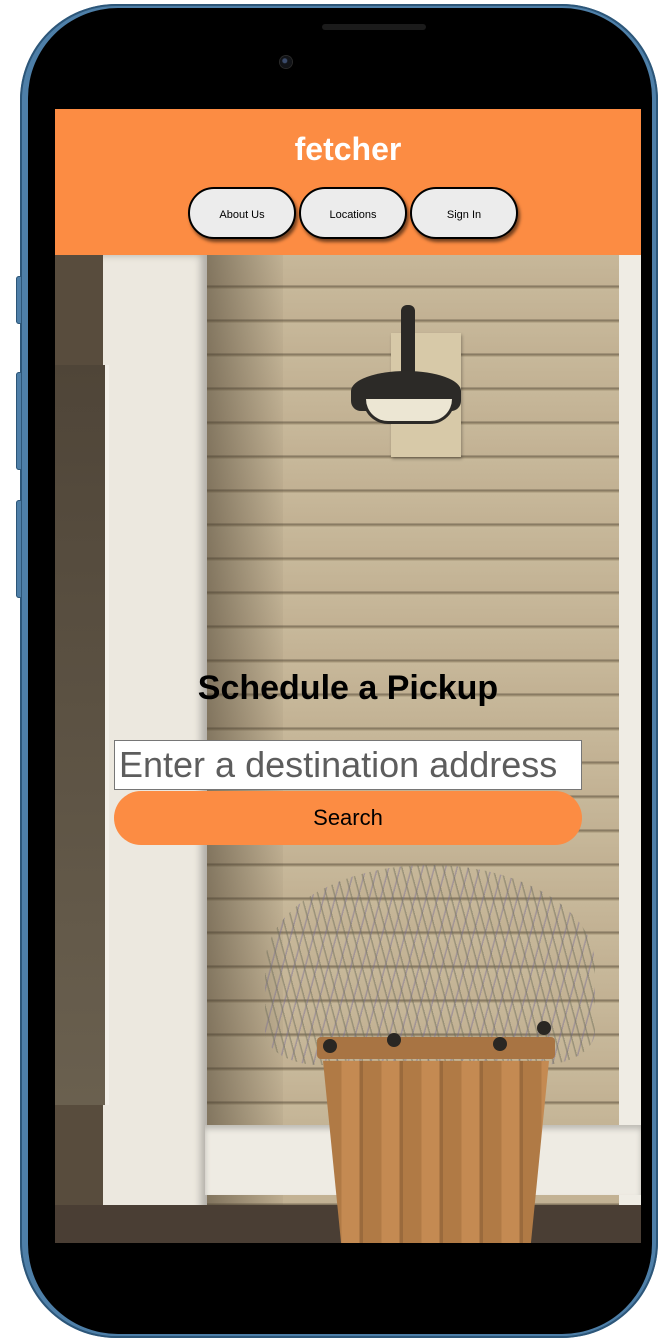  I want to click on brand-logo: fetcher, so click(348, 149).